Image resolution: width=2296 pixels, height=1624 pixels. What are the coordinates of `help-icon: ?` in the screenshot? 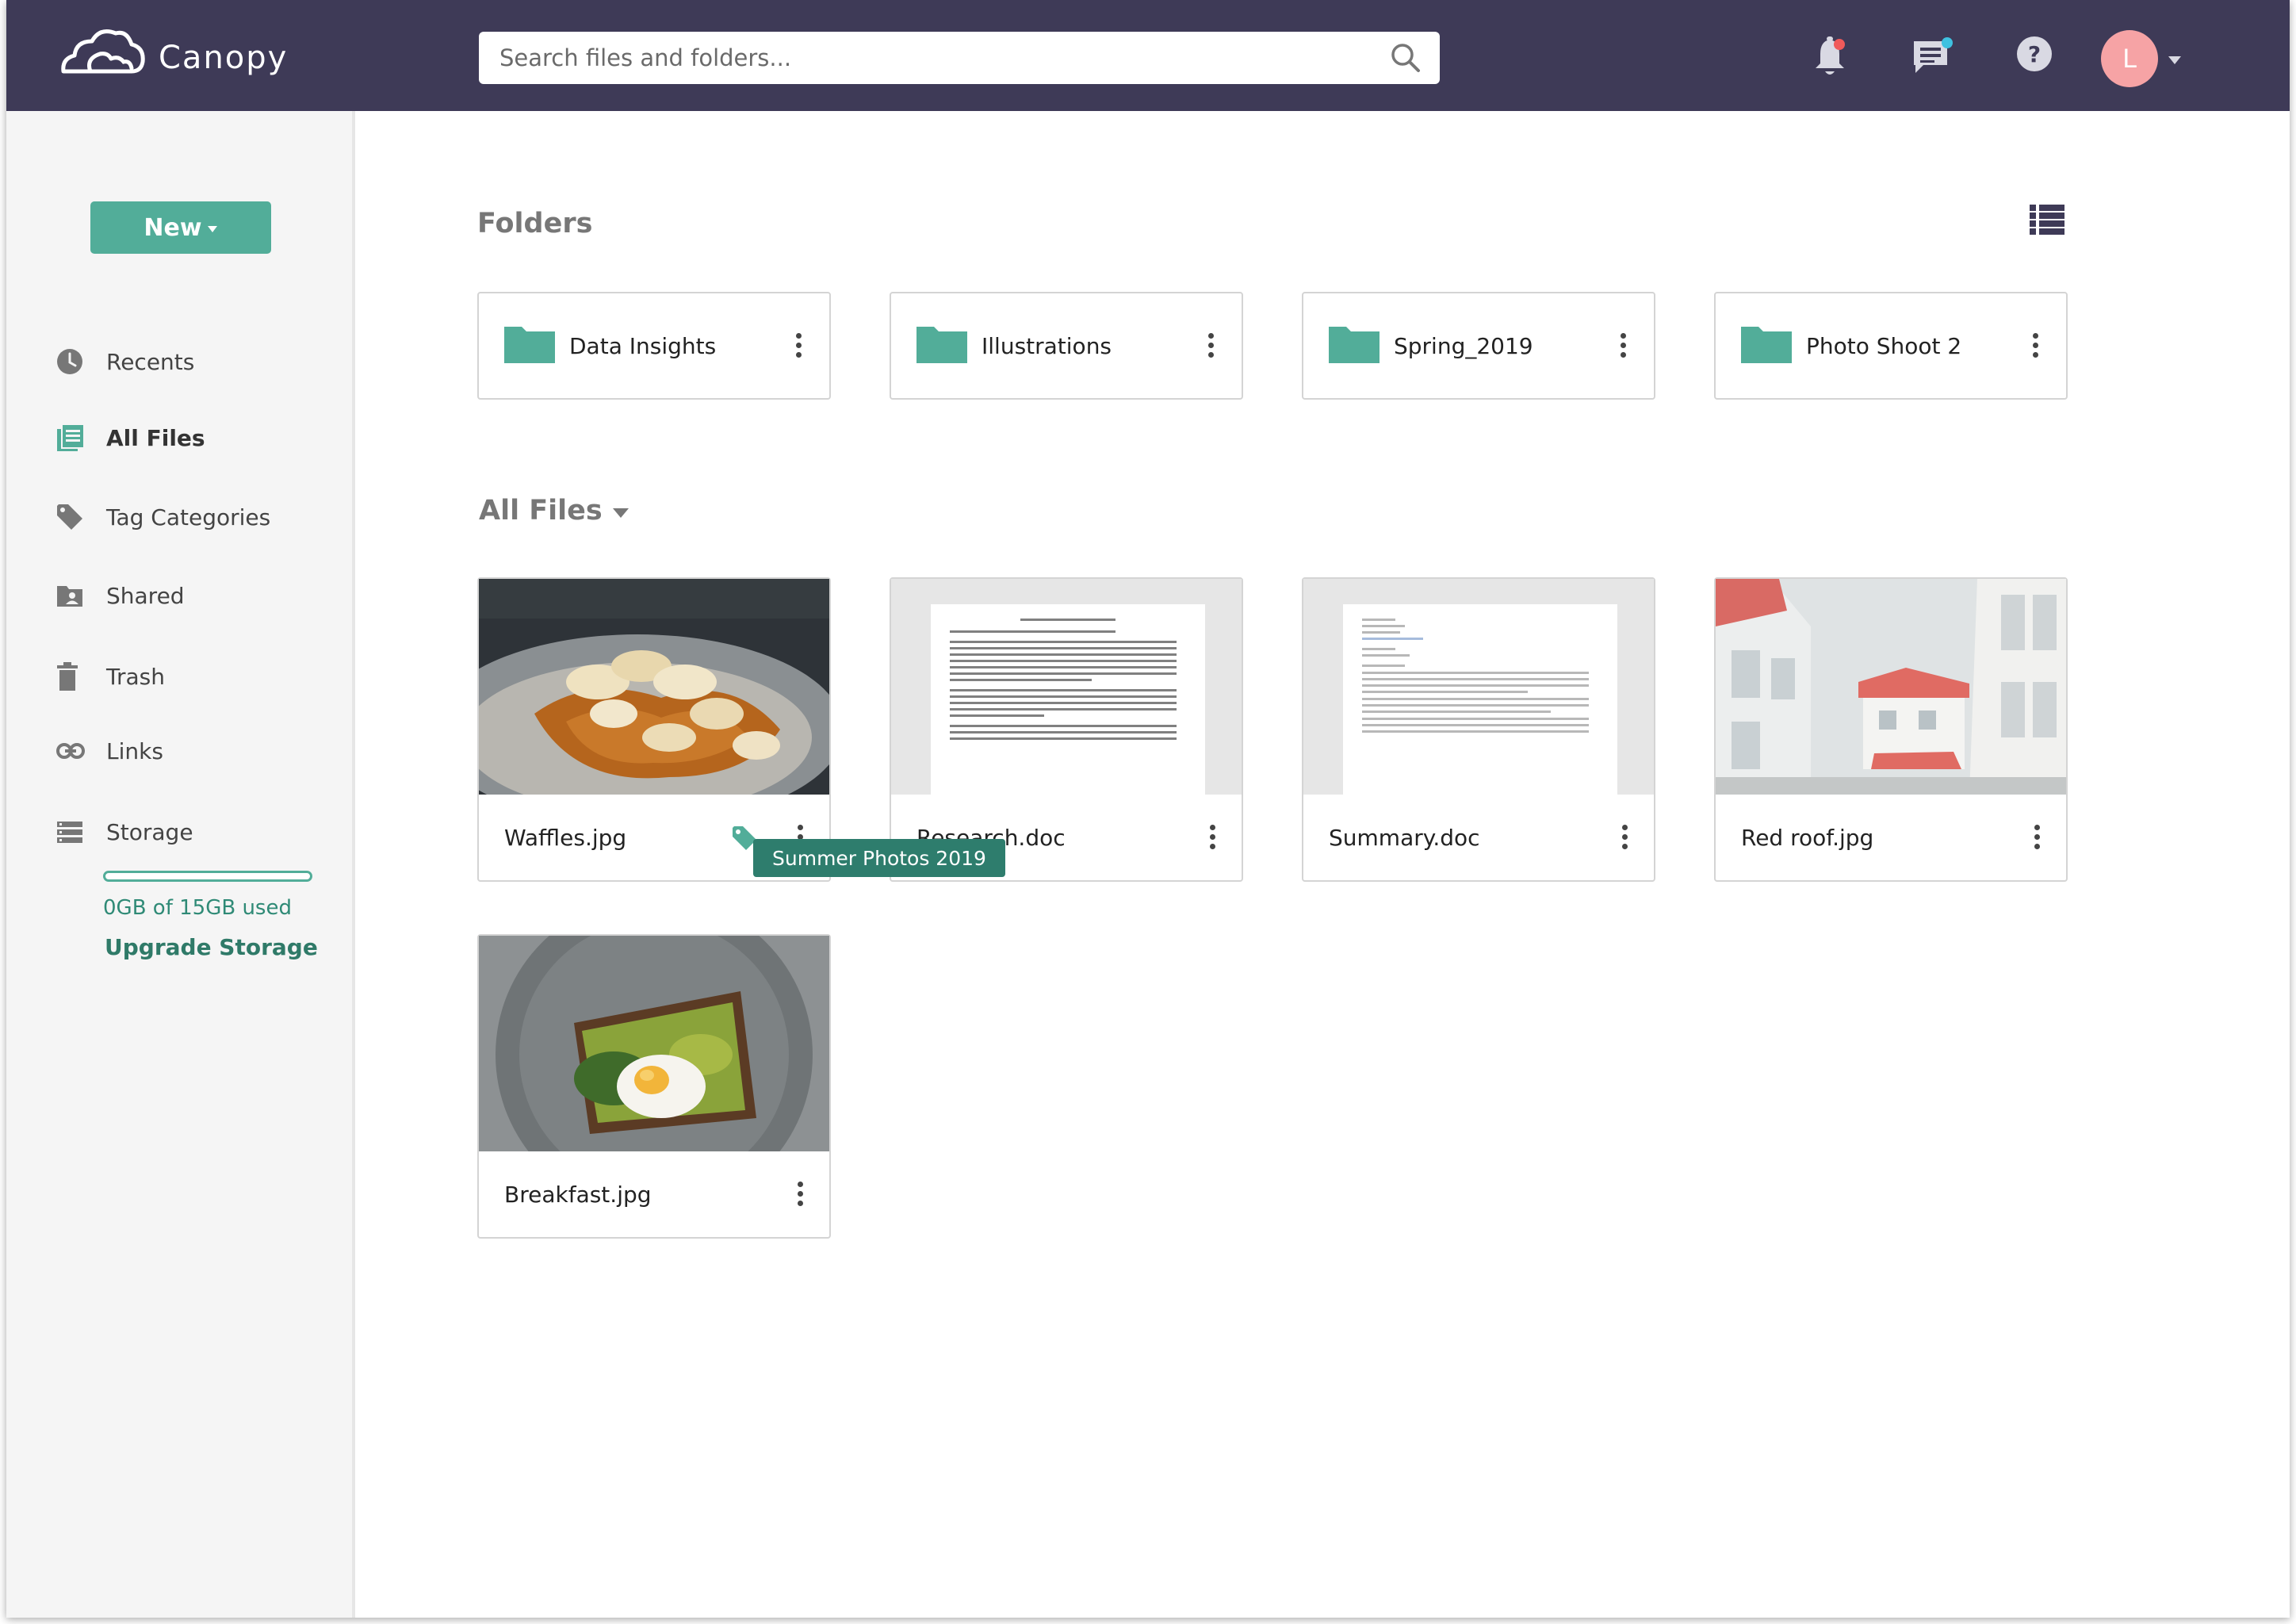 It's located at (2034, 54).